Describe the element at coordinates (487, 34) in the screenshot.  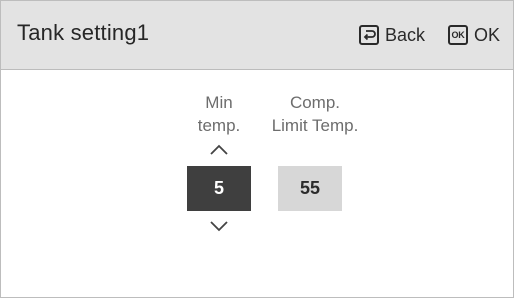
I see `ok-label: OK` at that location.